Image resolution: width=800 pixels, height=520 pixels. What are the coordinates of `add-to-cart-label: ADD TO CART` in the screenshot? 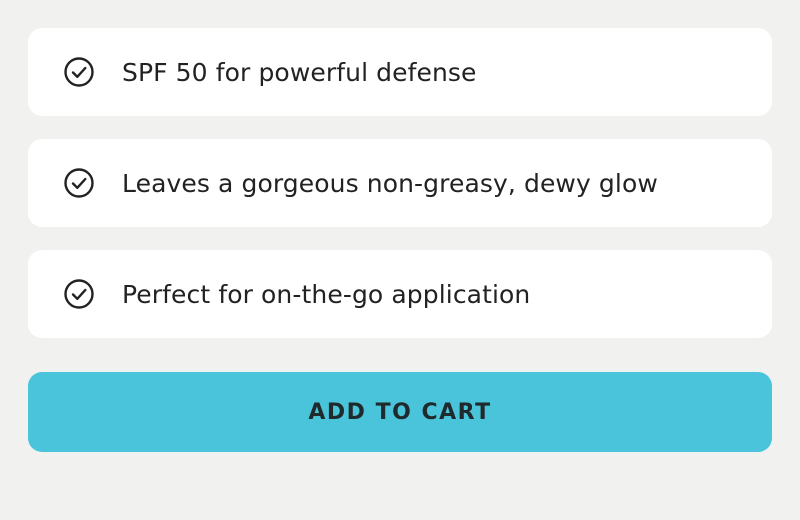 It's located at (400, 412).